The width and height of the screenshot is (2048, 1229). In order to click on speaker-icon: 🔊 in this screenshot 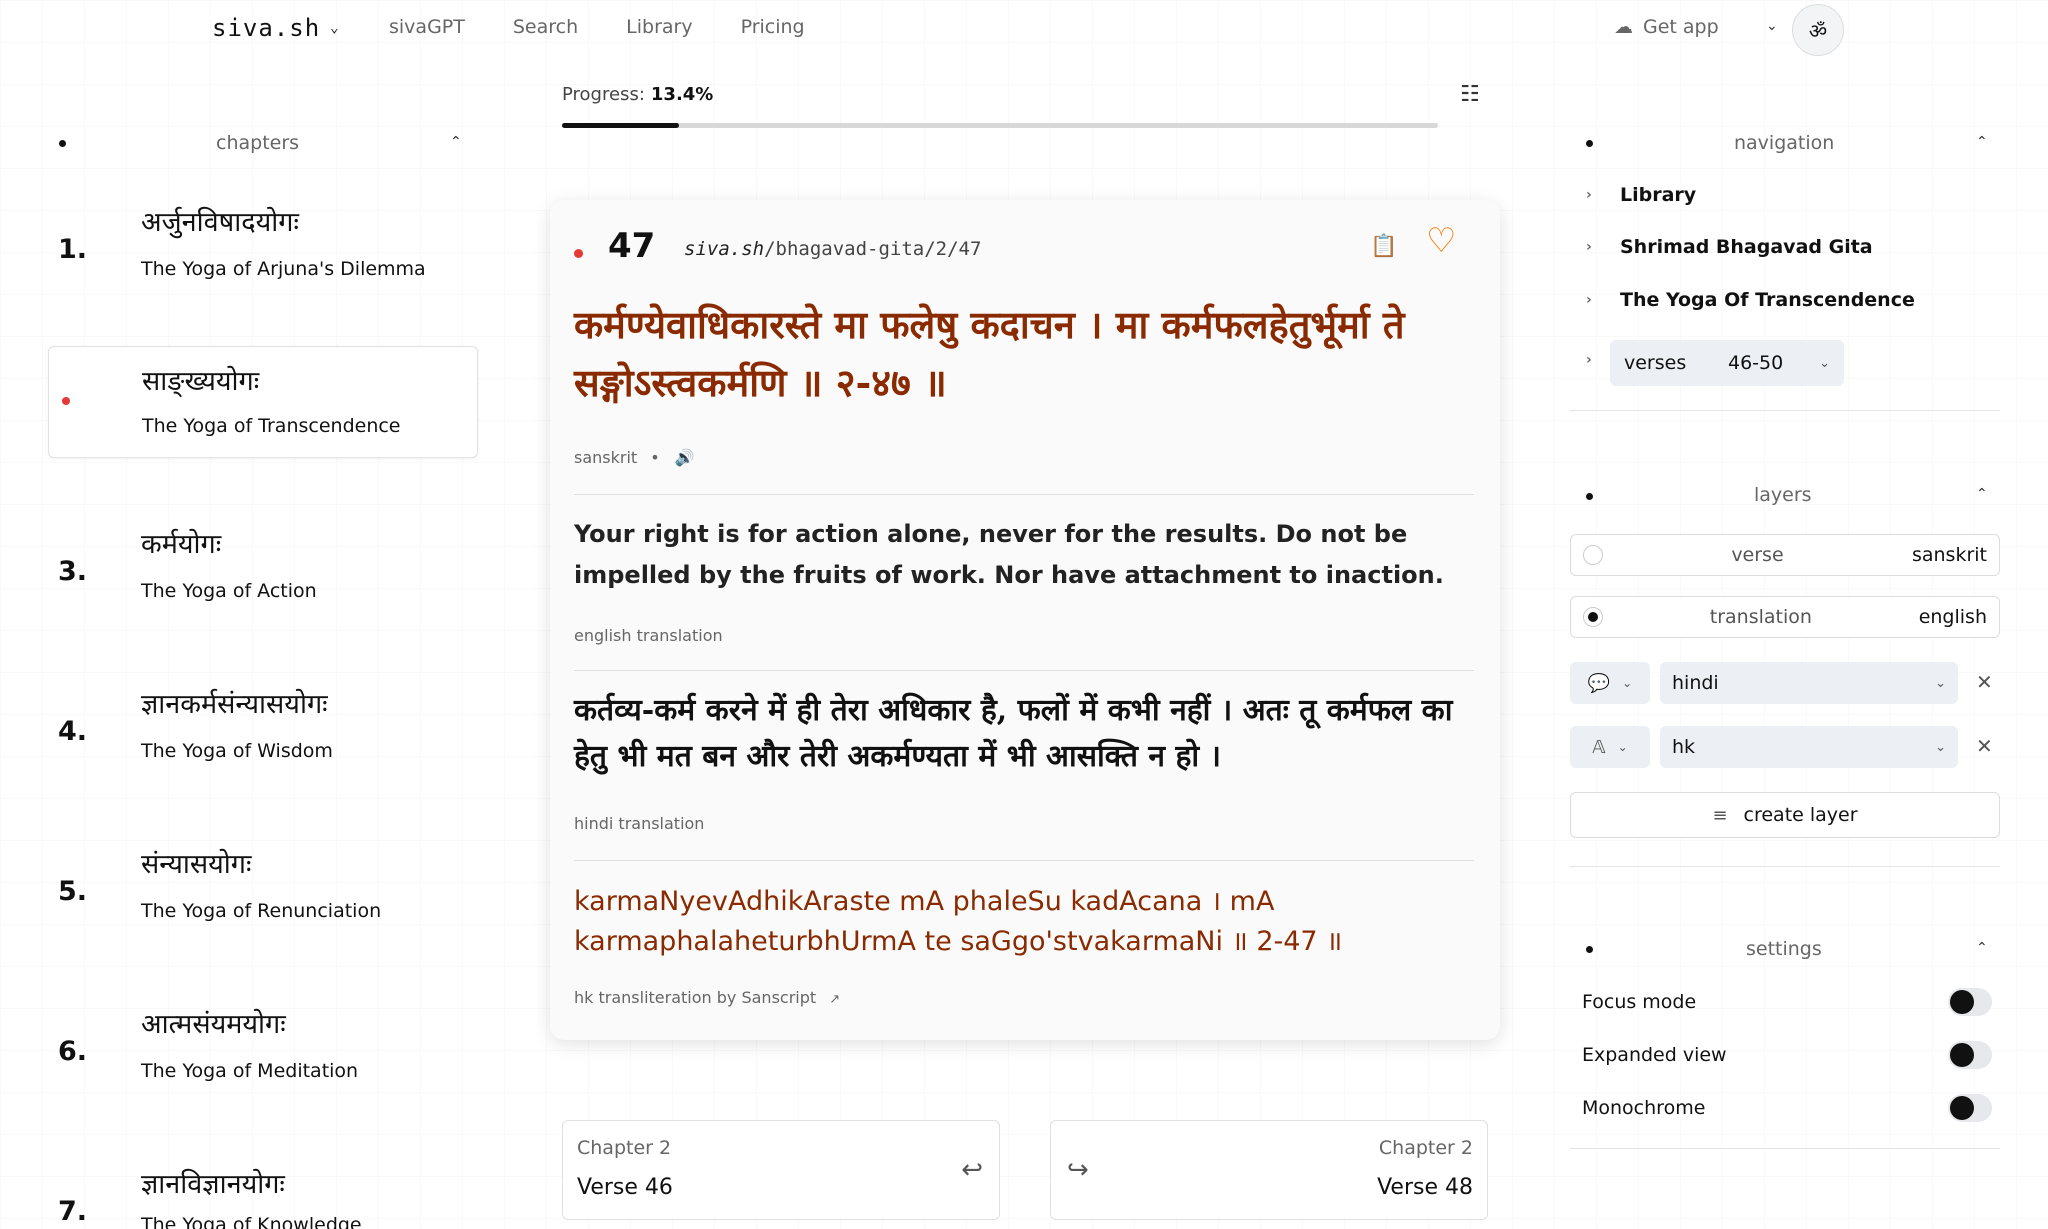, I will do `click(685, 457)`.